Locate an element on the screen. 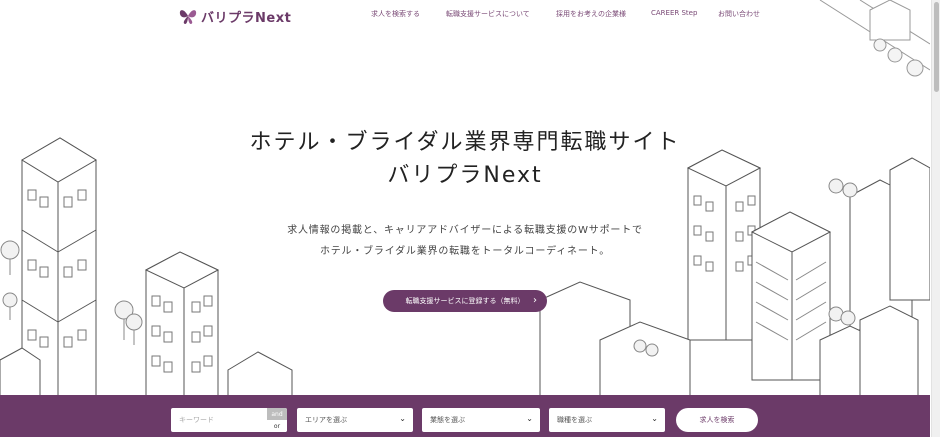 The width and height of the screenshot is (940, 437). hero-subtitle-line1: 求人情報の掲載と、キャリアアドバイザーによる転職支援のWサポートで is located at coordinates (465, 230).